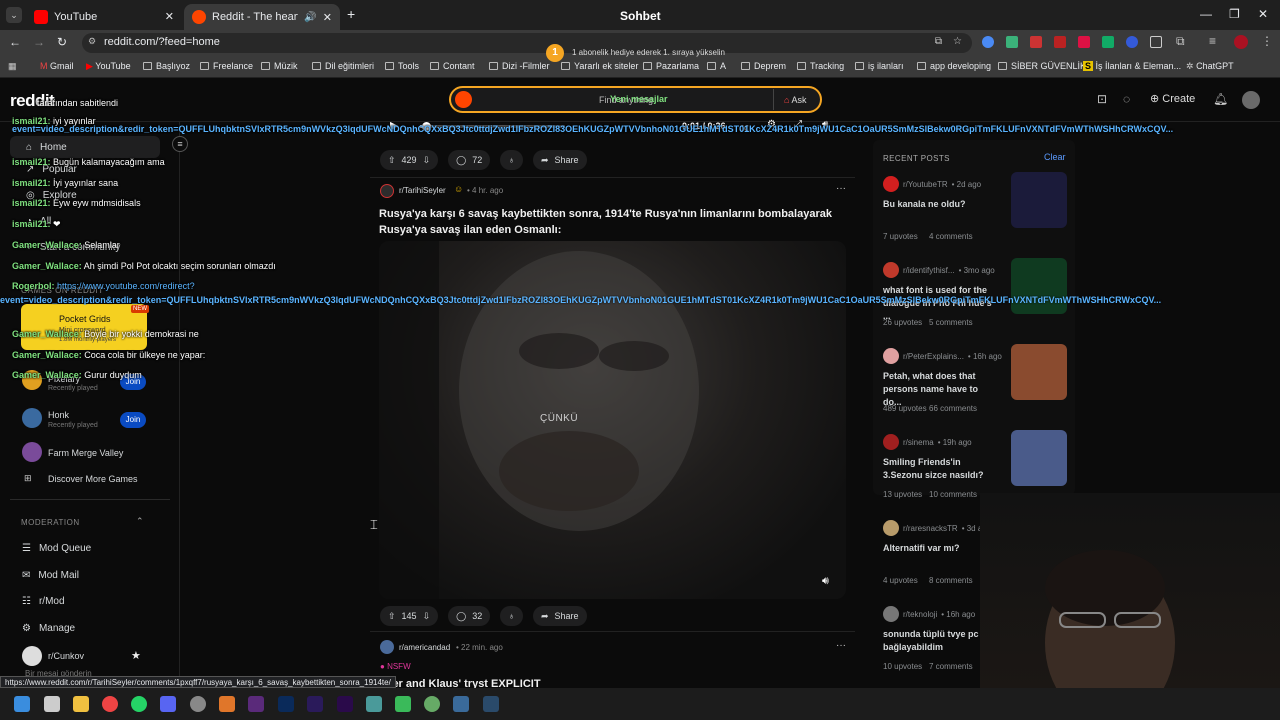 This screenshot has height=720, width=1280. I want to click on bookmark-folder: app developing, so click(954, 66).